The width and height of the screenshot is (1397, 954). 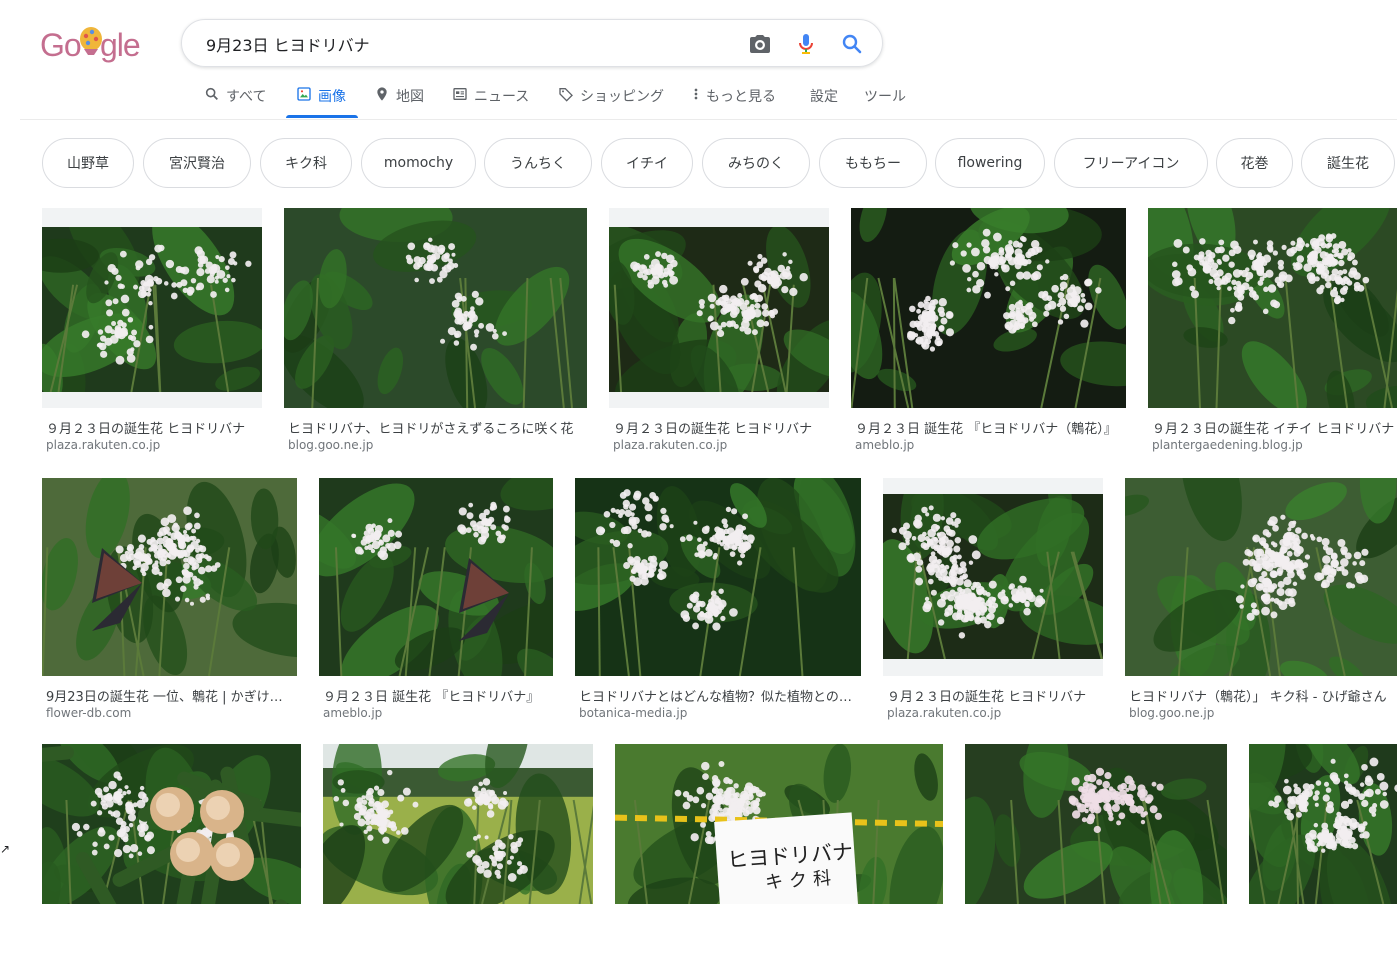 I want to click on search-box, so click(x=532, y=43).